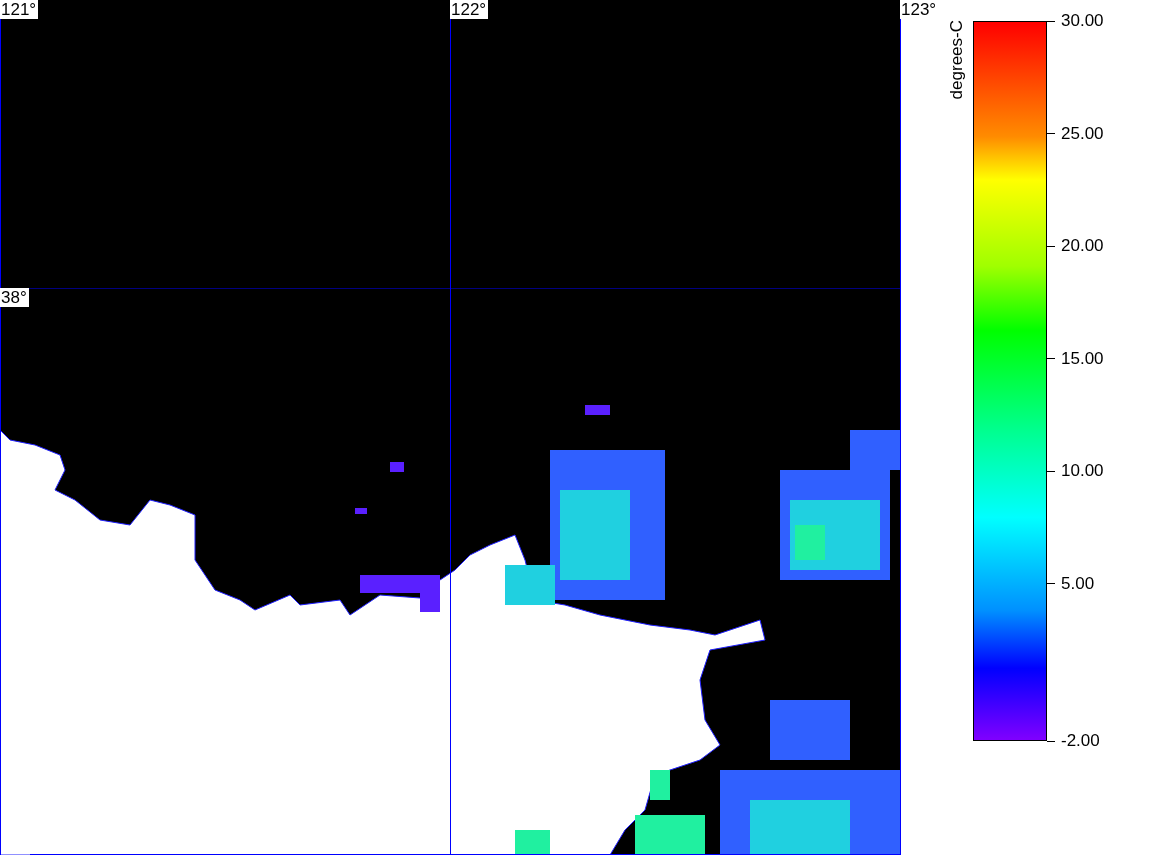 The width and height of the screenshot is (1166, 855). Describe the element at coordinates (1082, 133) in the screenshot. I see `scale-value-label: 25.00` at that location.